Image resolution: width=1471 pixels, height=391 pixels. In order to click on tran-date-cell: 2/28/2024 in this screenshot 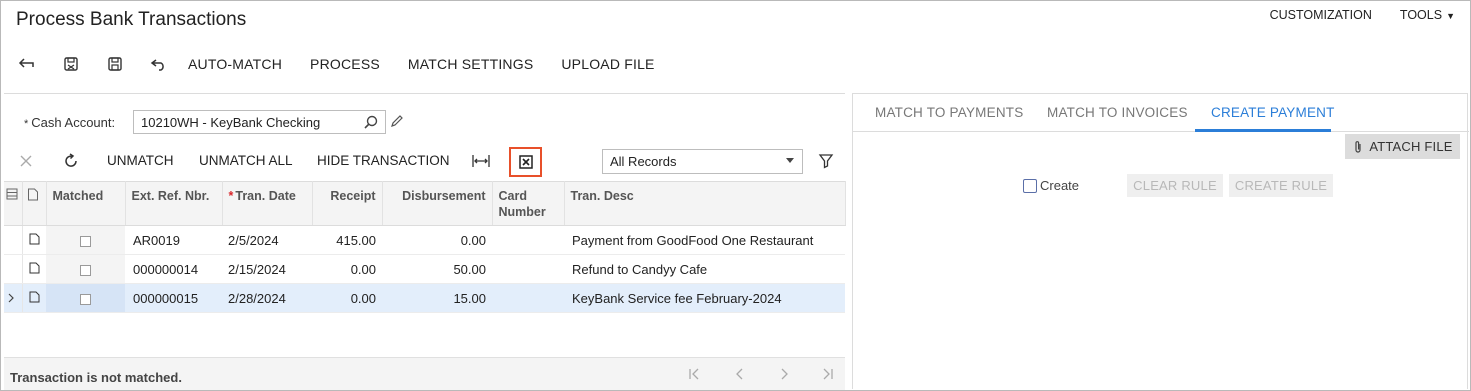, I will do `click(267, 298)`.